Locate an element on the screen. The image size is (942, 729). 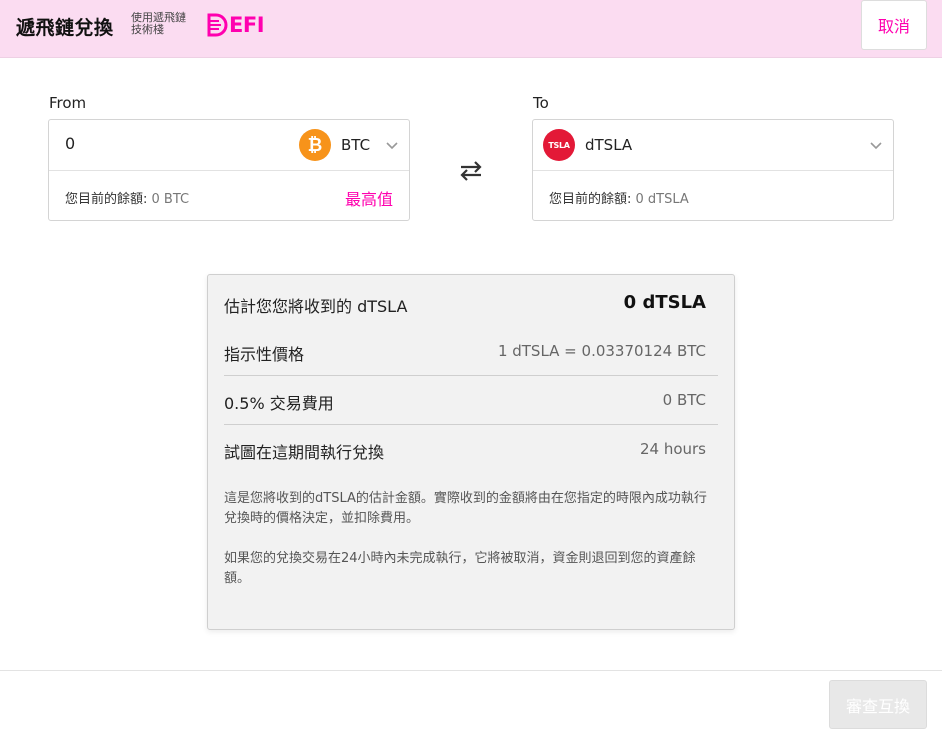
footer-divider is located at coordinates (471, 670).